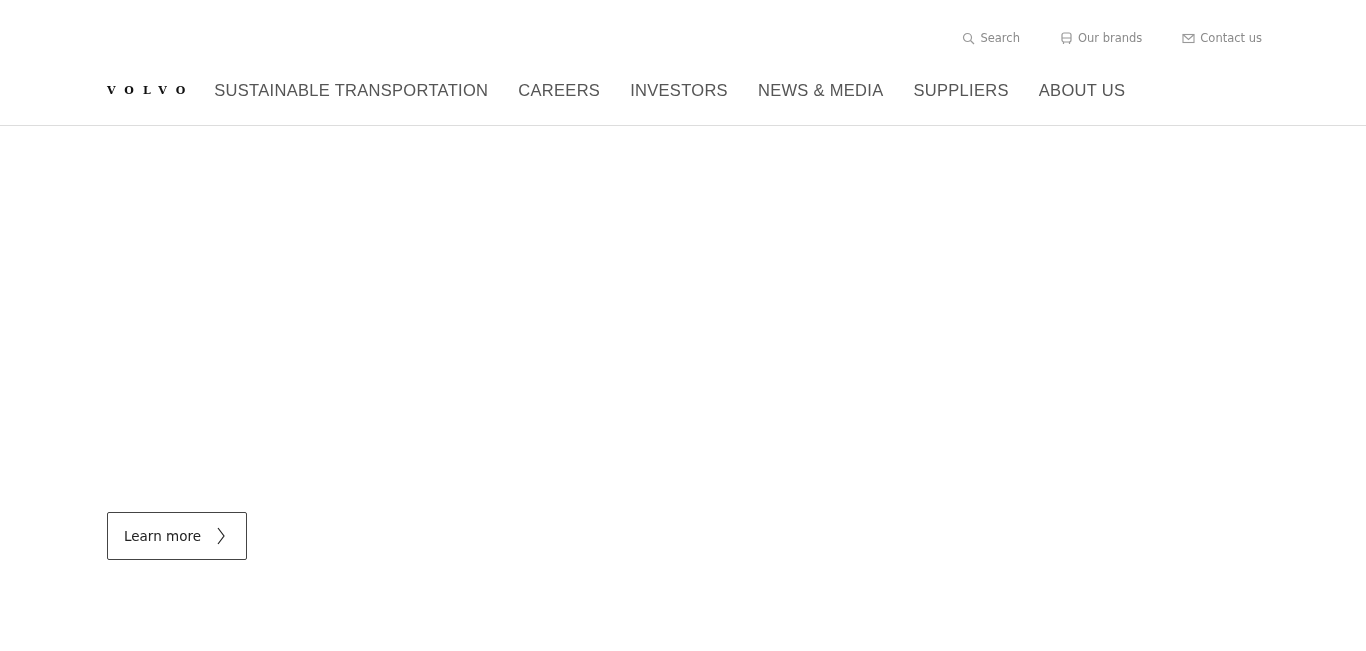 Image resolution: width=1366 pixels, height=651 pixels. What do you see at coordinates (1222, 38) in the screenshot?
I see `utility-link: Contact us` at bounding box center [1222, 38].